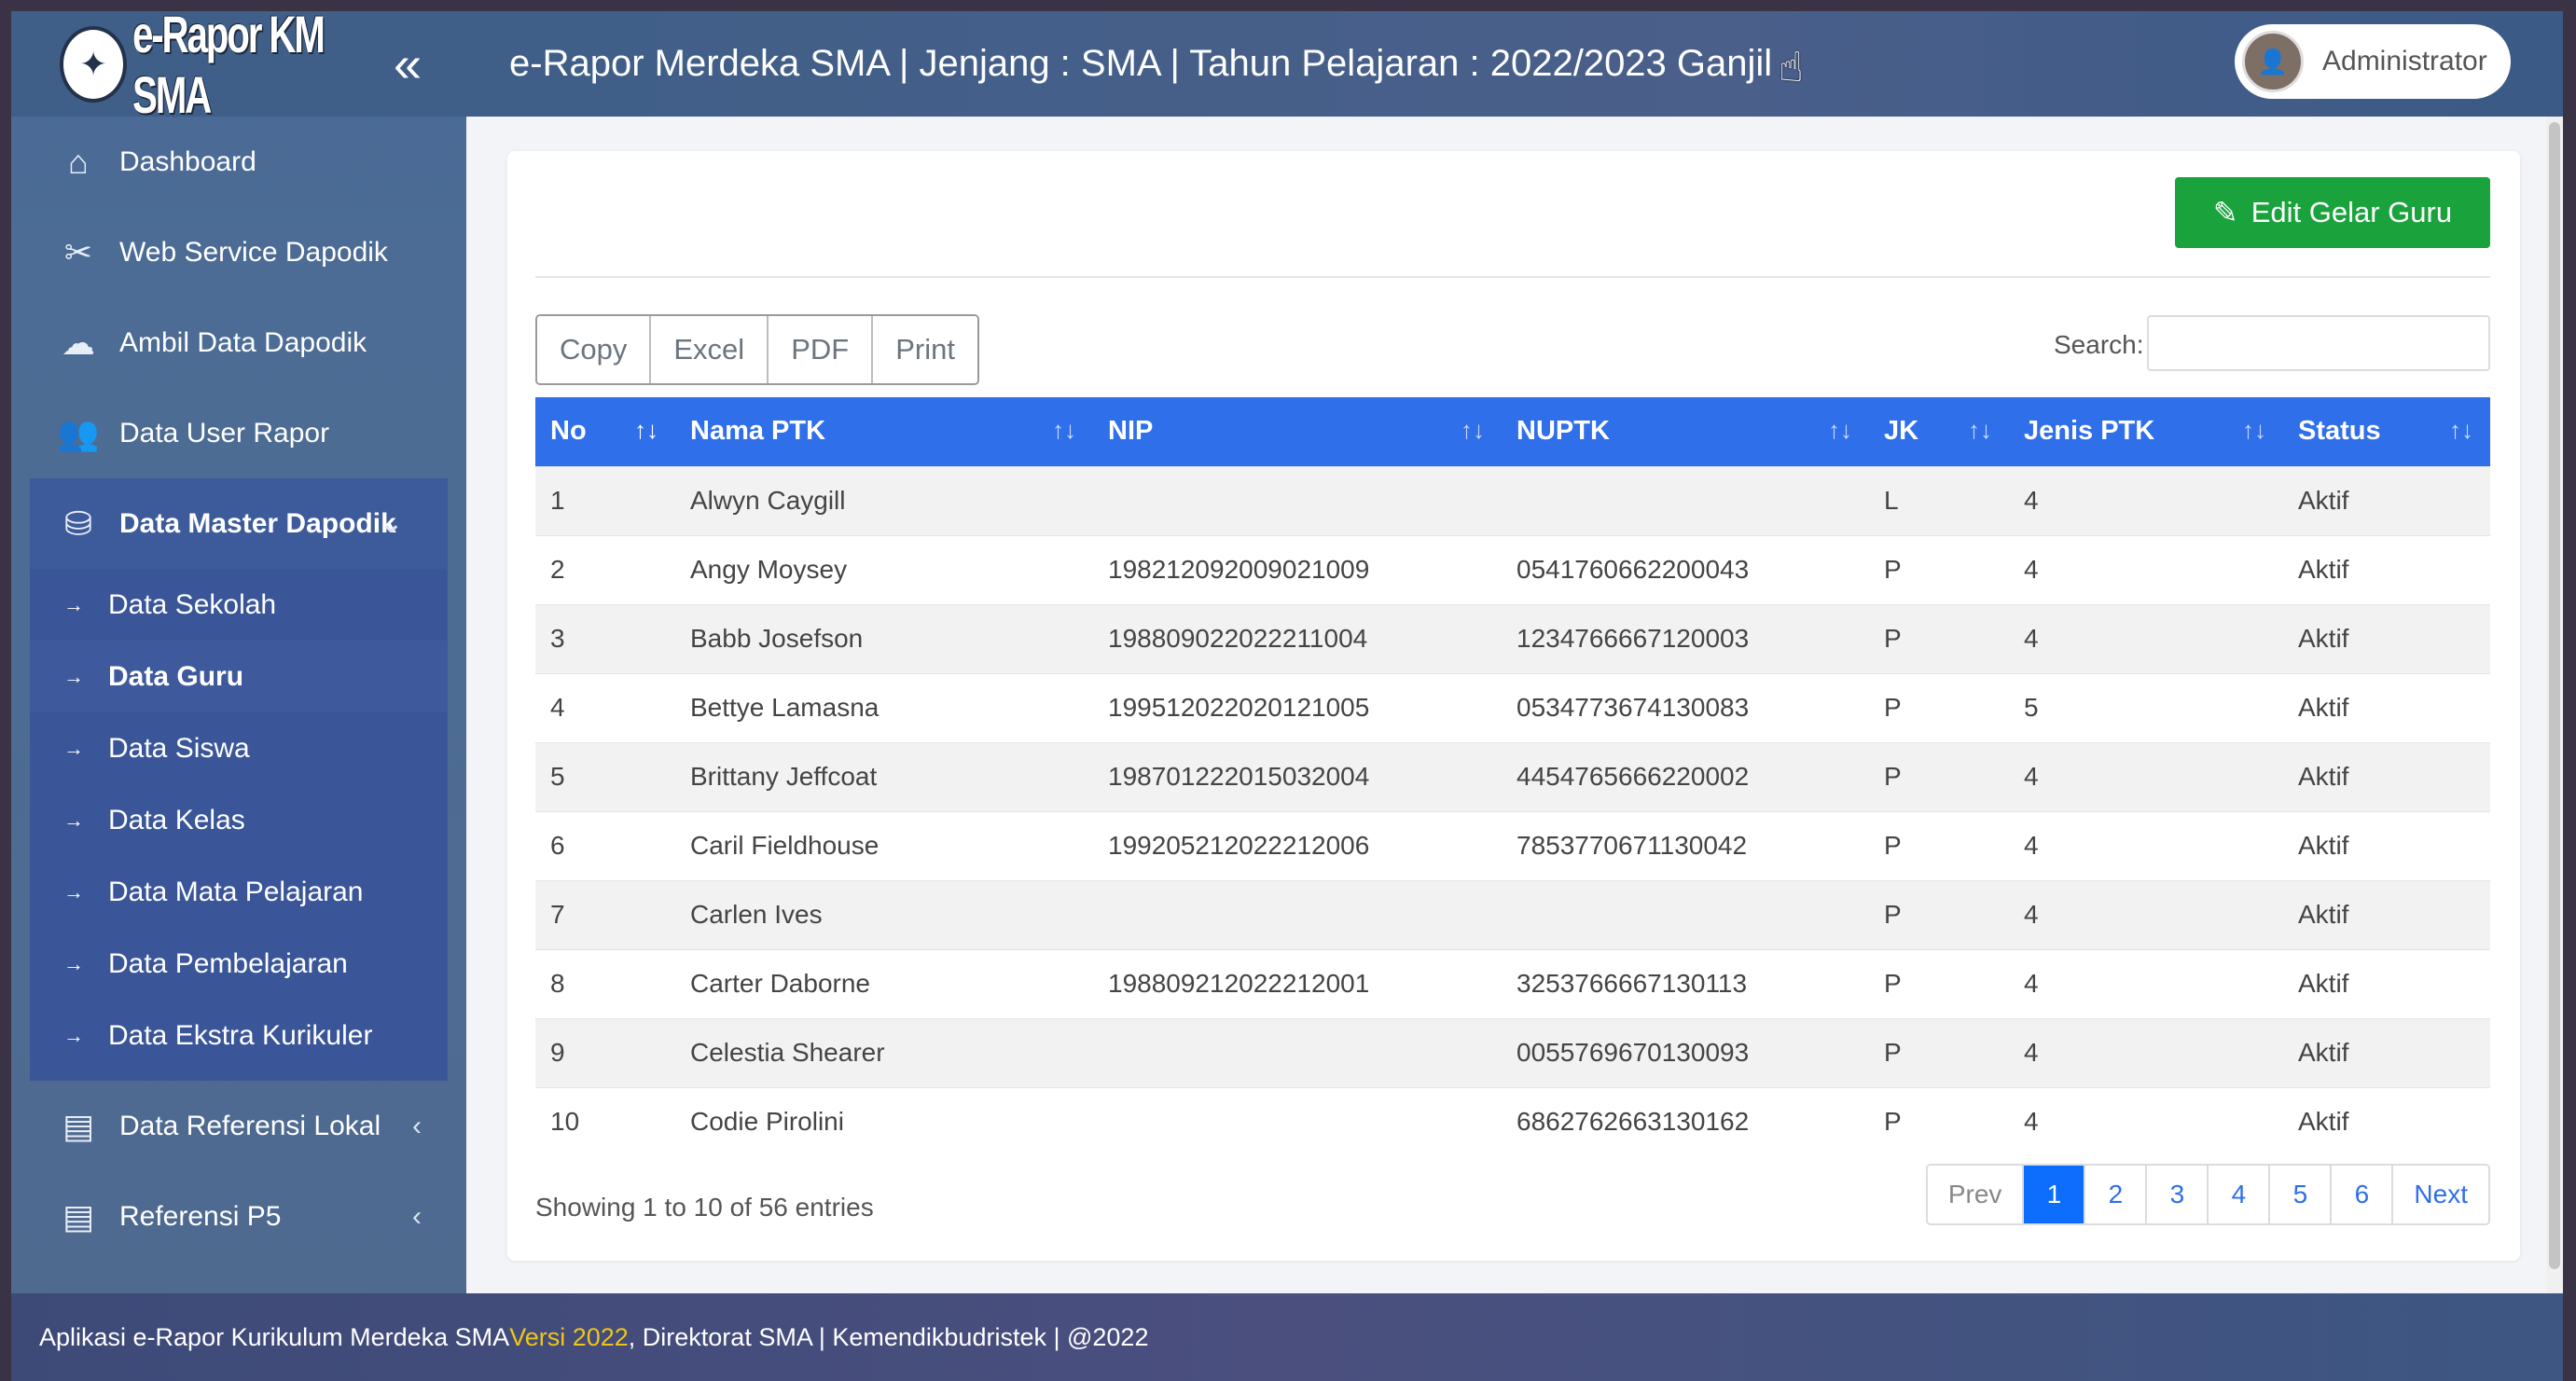 The image size is (2576, 1381). I want to click on table-cell: Babb Josefson, so click(884, 638).